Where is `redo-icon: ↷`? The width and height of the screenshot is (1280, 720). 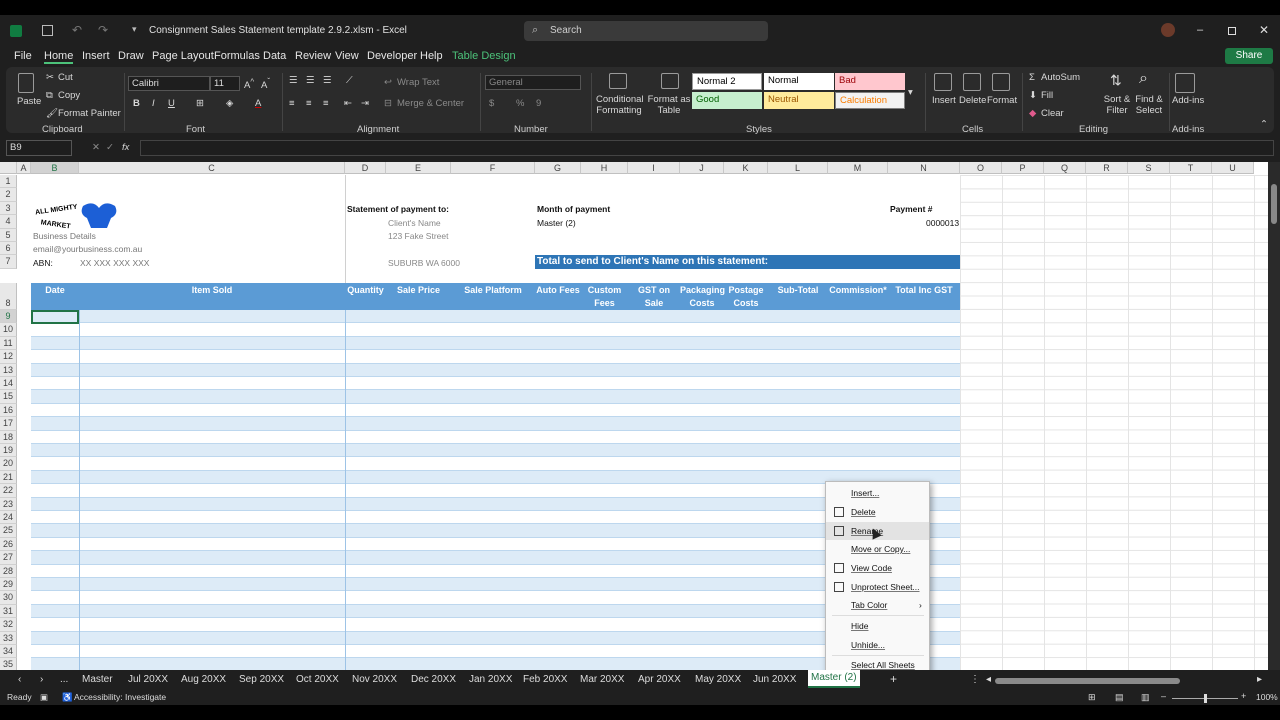
redo-icon: ↷ is located at coordinates (103, 30).